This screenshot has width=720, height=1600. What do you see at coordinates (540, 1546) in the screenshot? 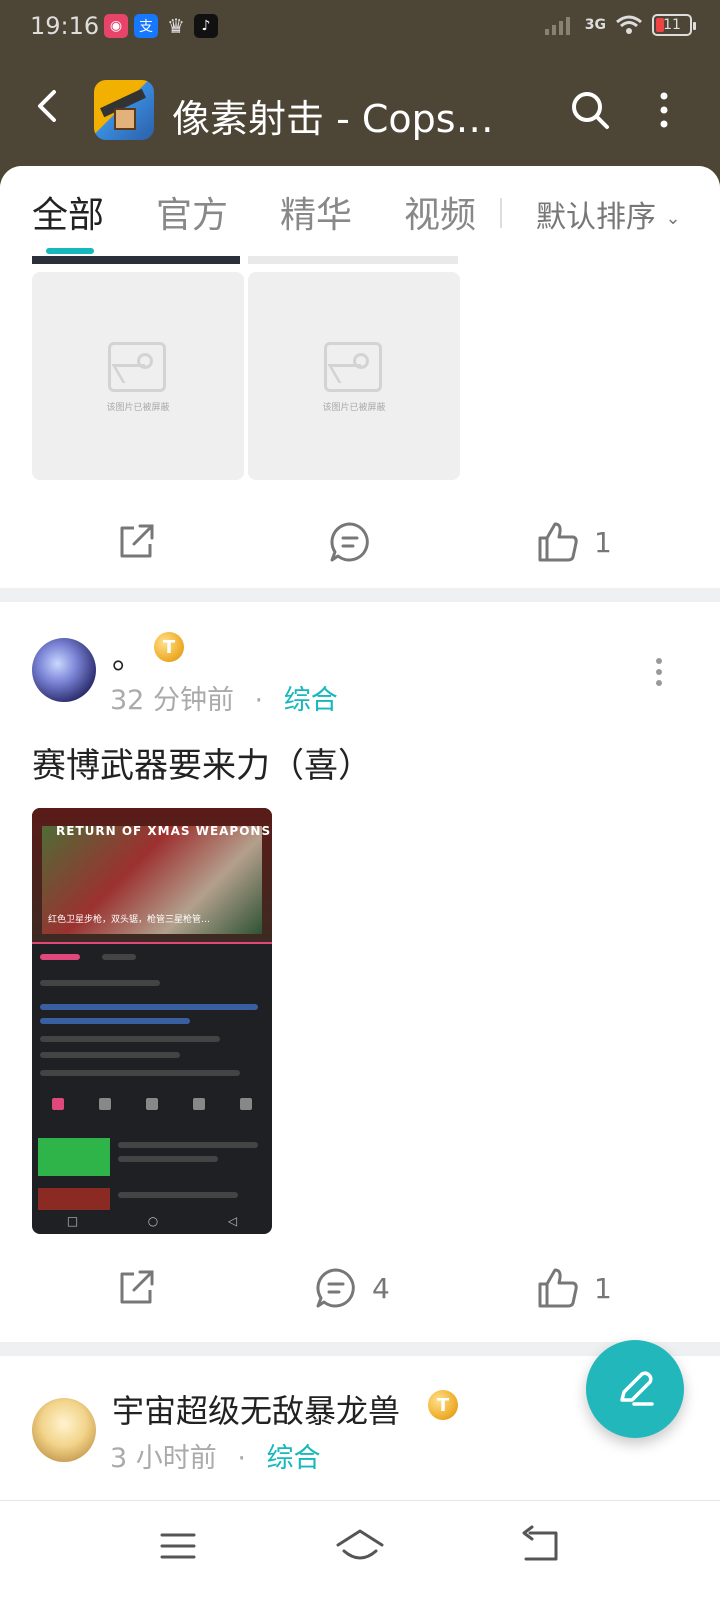
I see `back-nav-icon` at bounding box center [540, 1546].